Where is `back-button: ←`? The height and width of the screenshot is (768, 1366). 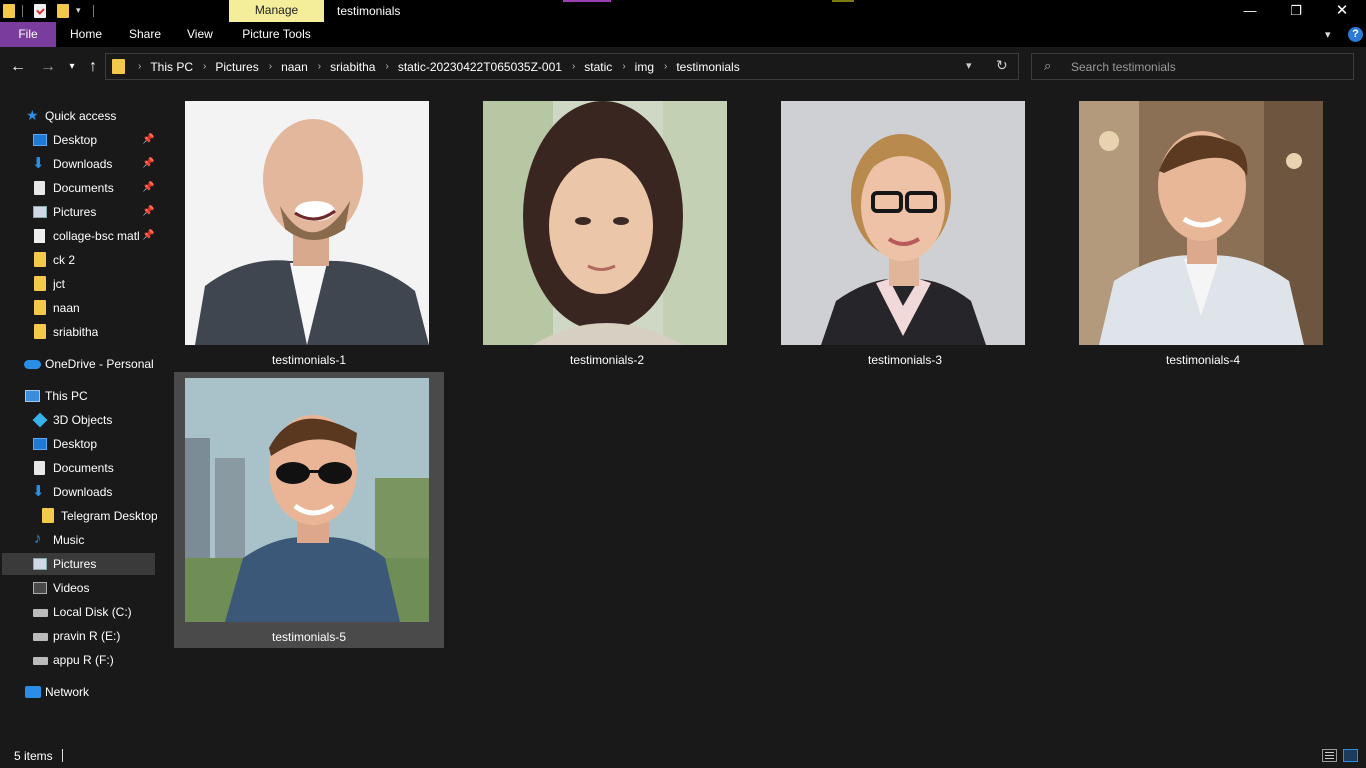 back-button: ← is located at coordinates (18, 67).